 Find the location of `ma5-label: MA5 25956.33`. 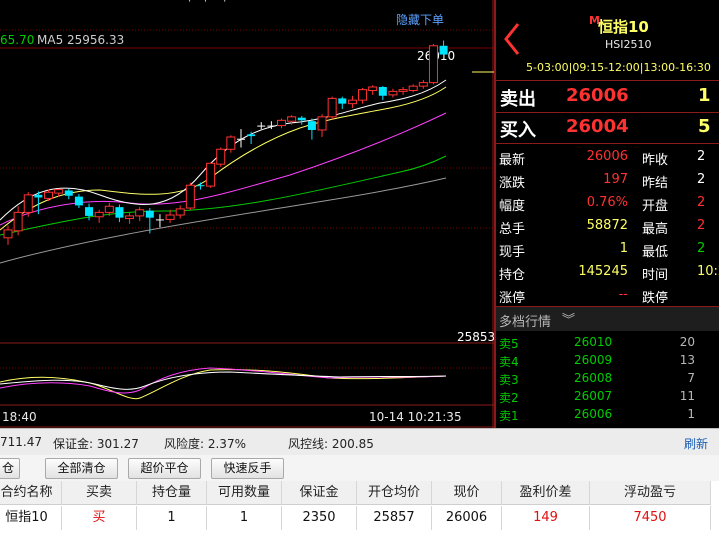

ma5-label: MA5 25956.33 is located at coordinates (80, 40).